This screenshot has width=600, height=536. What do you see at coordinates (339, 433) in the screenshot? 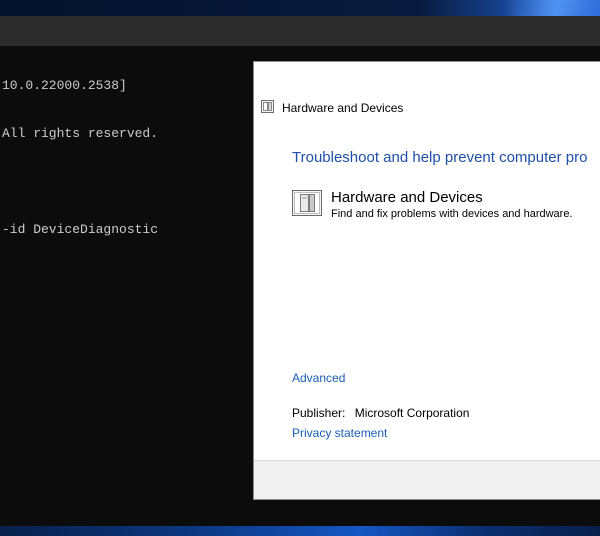
I see `privacy-statement-link: Privacy statement` at bounding box center [339, 433].